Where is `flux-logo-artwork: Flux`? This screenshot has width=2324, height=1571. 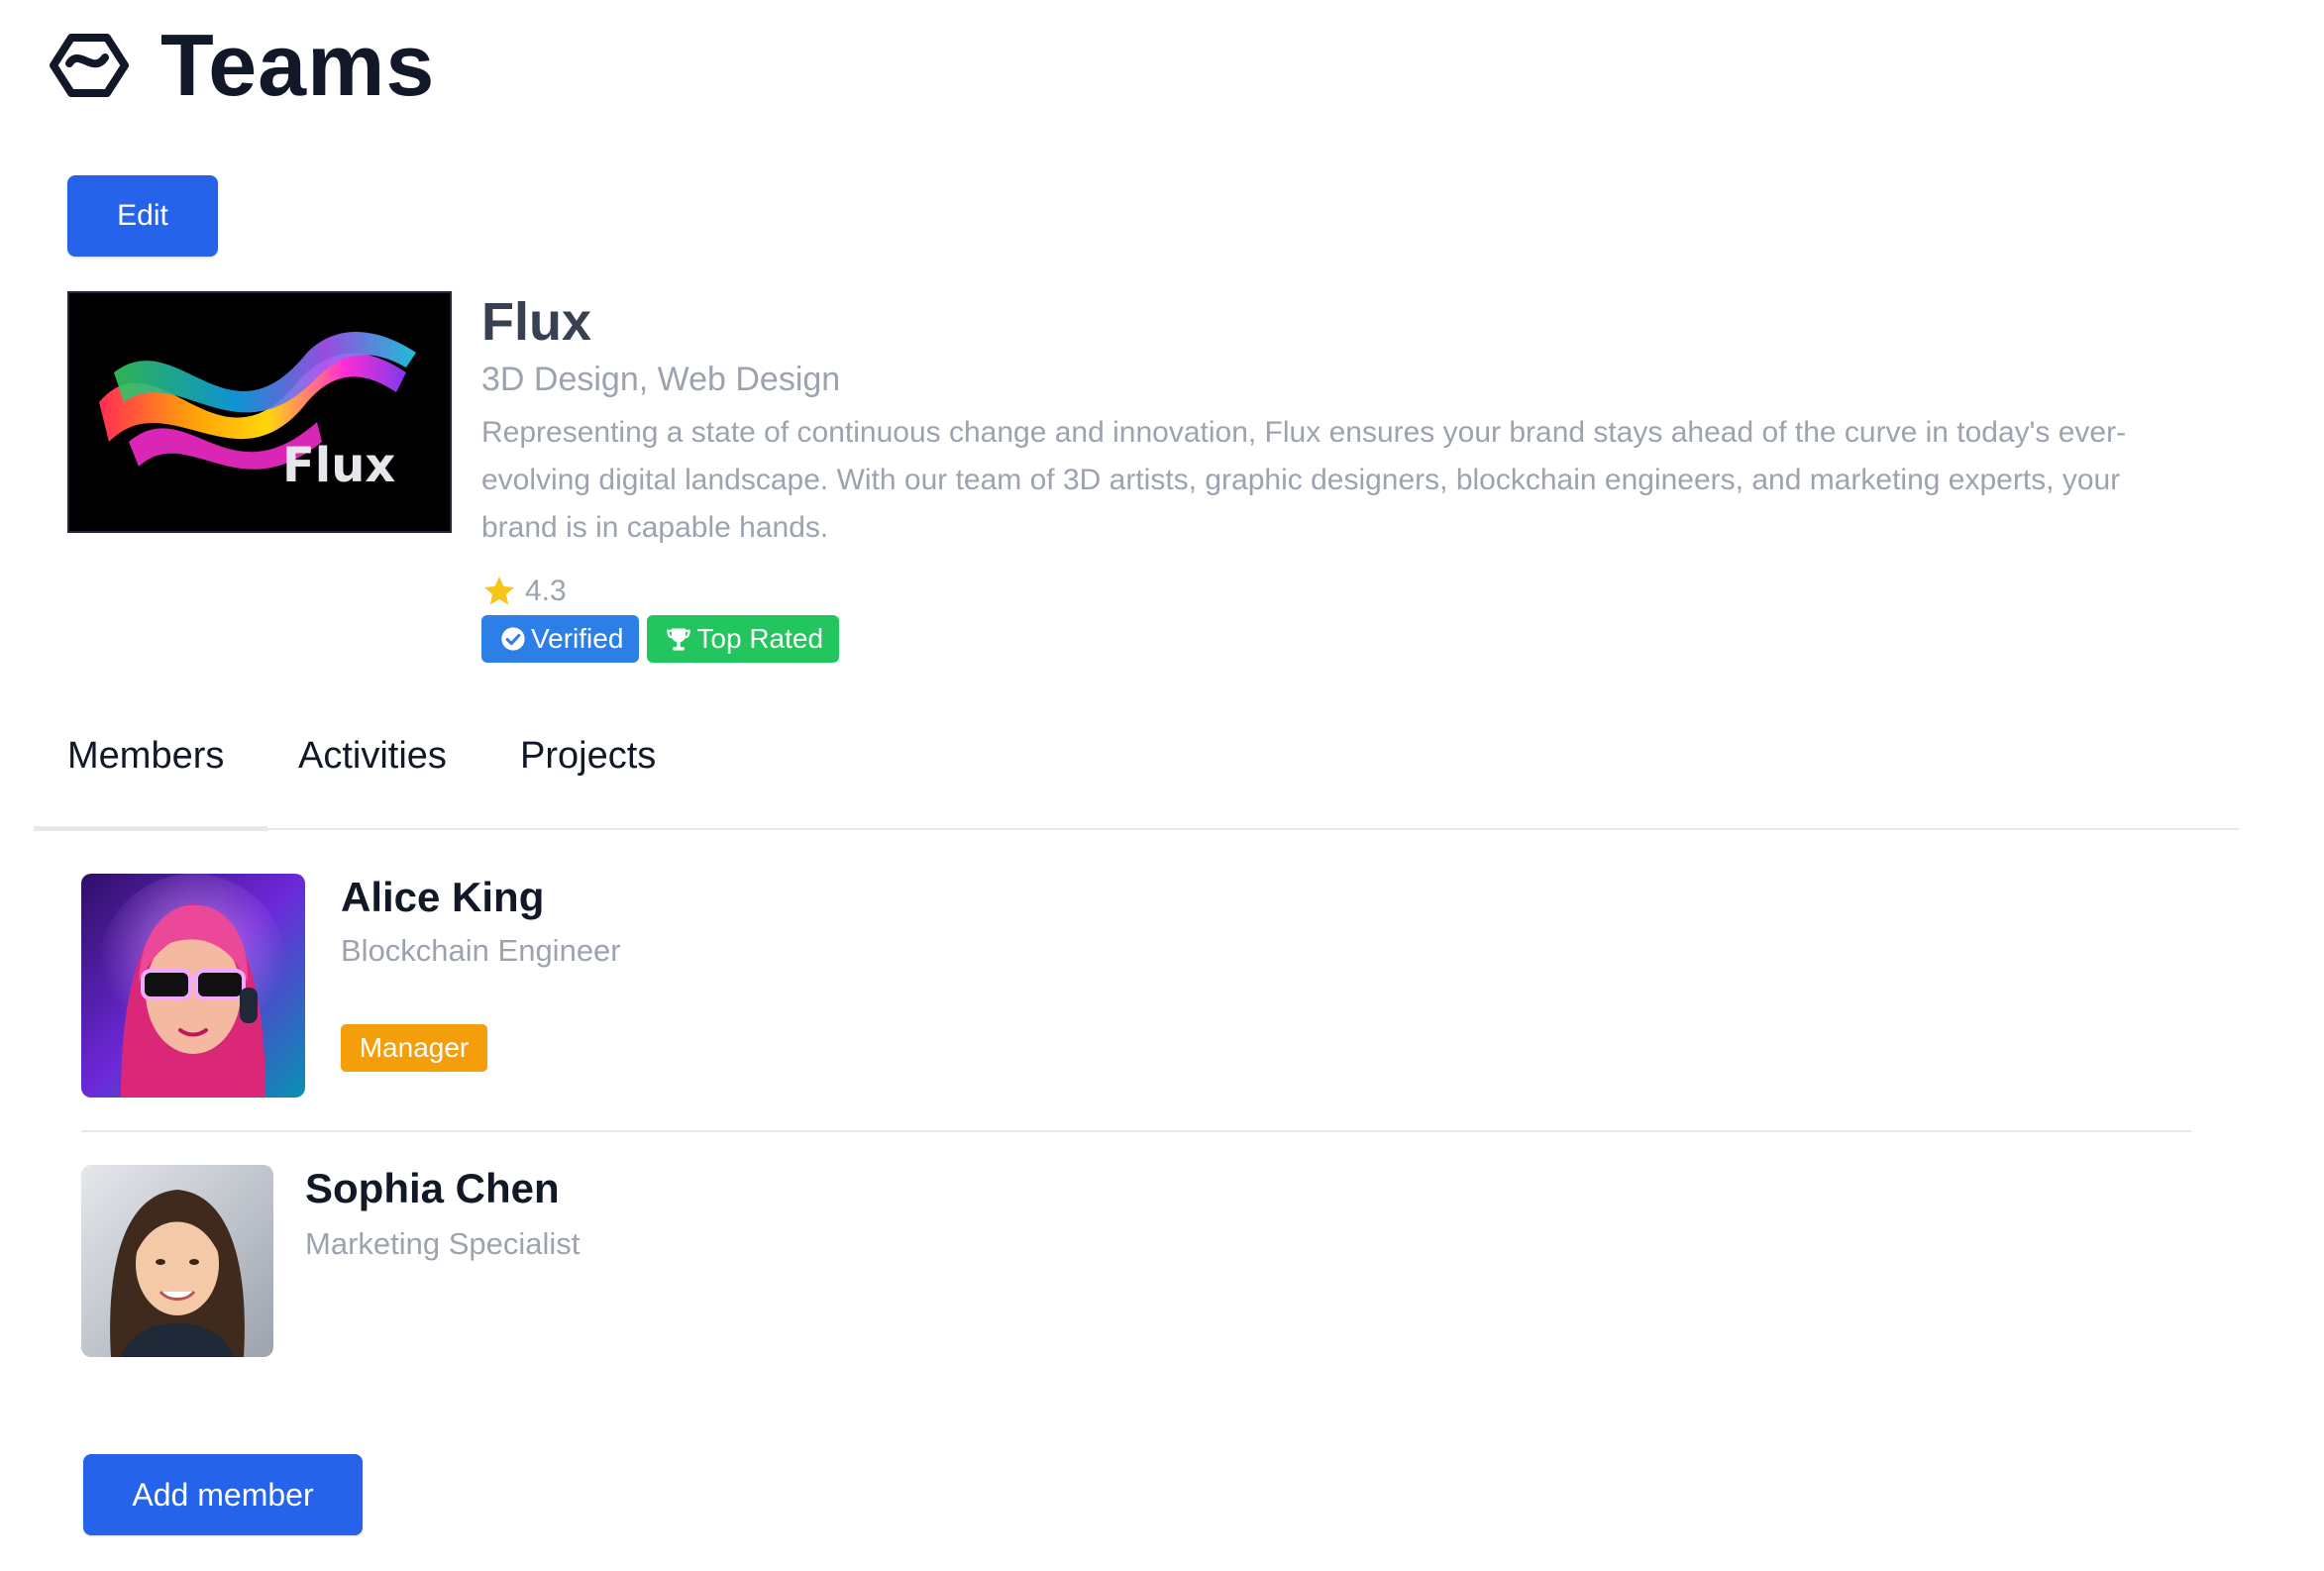
flux-logo-artwork: Flux is located at coordinates (257, 412).